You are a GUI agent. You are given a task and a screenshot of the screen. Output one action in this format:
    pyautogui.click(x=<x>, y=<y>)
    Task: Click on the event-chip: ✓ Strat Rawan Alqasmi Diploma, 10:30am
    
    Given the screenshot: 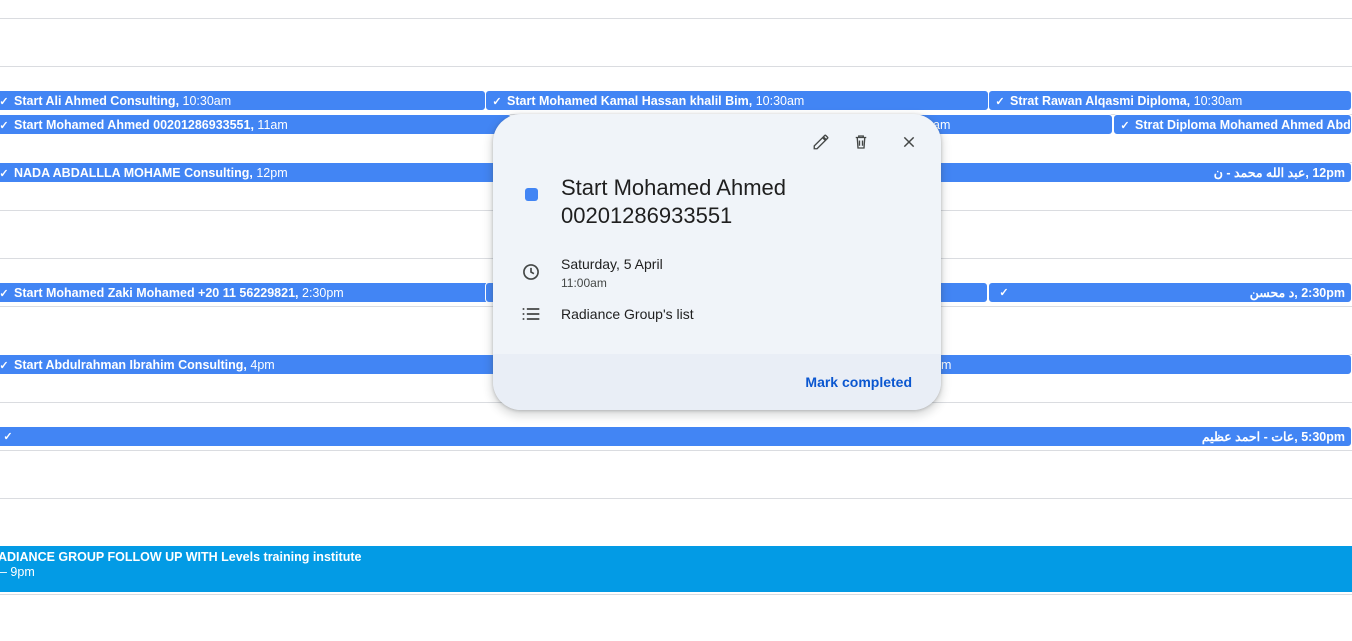 What is the action you would take?
    pyautogui.click(x=1170, y=100)
    